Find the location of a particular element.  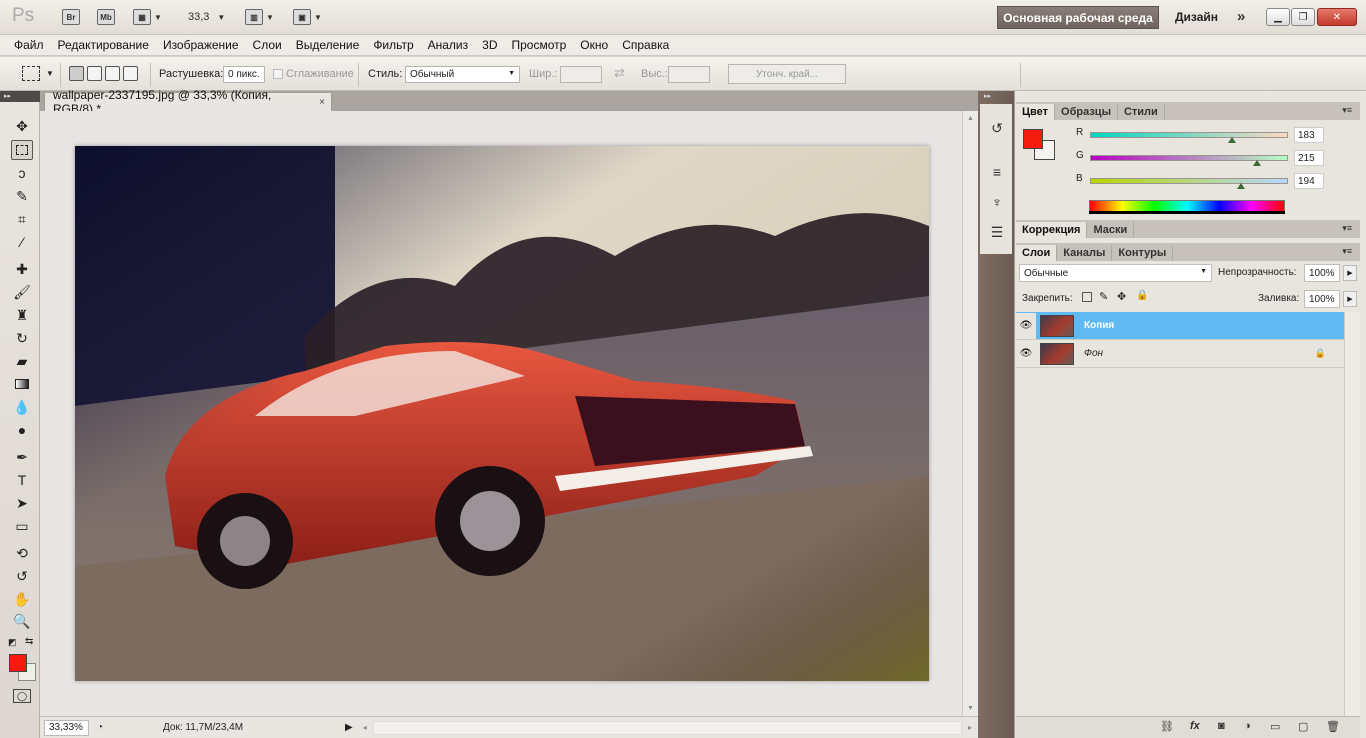

brush-tool-icon: 🖌 is located at coordinates (22, 292).